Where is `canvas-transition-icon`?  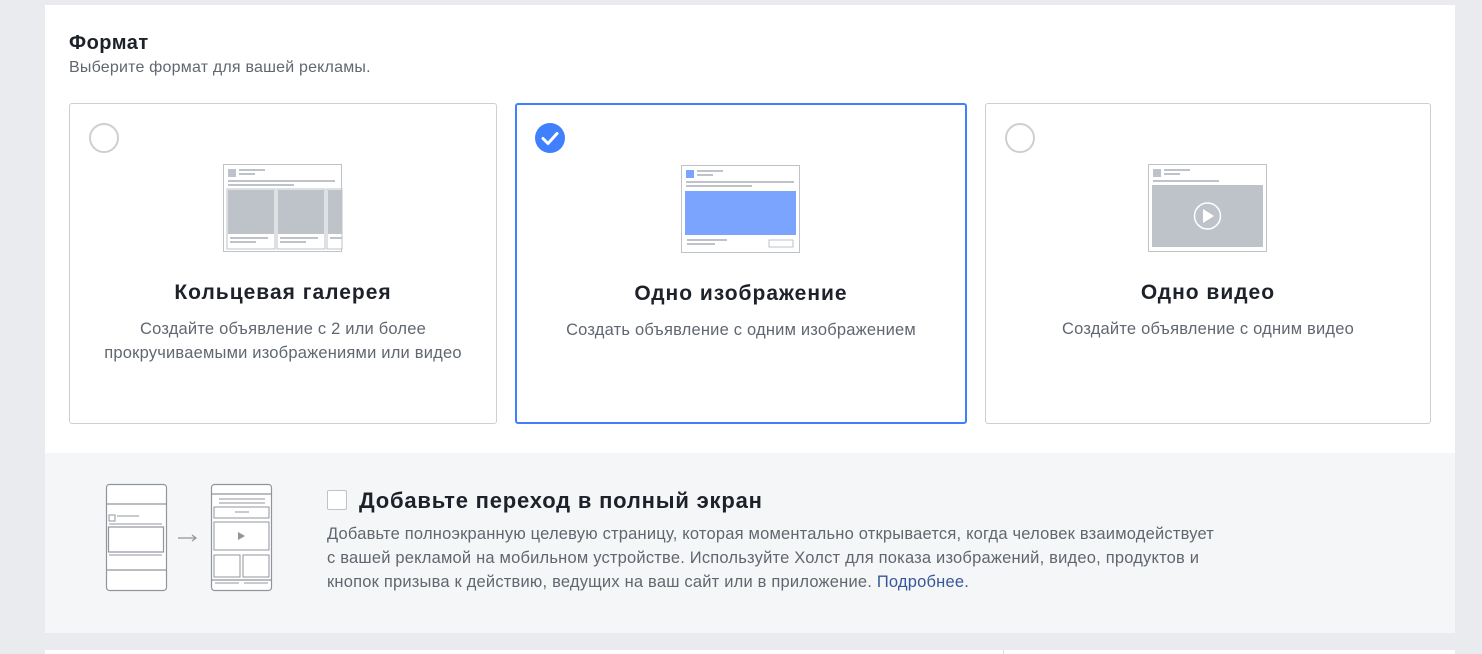
canvas-transition-icon is located at coordinates (189, 537).